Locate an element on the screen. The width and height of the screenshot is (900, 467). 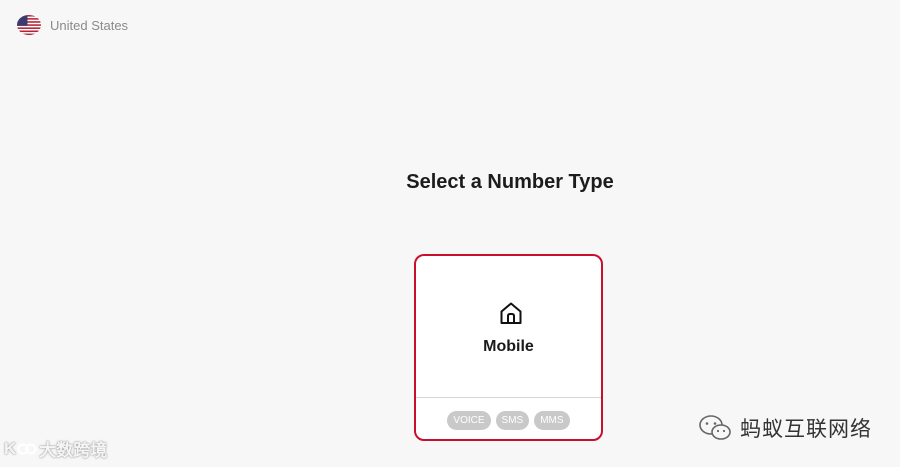
card-label: Mobile is located at coordinates (508, 346).